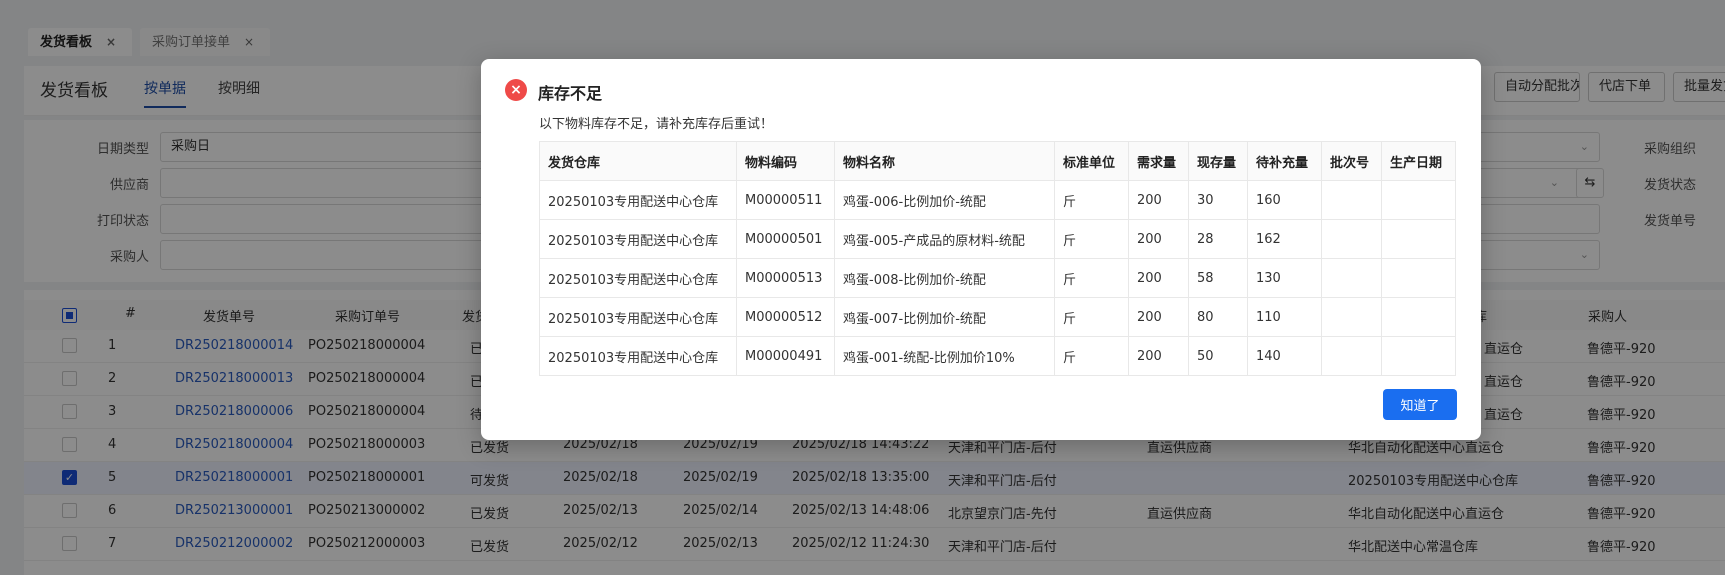 This screenshot has width=1725, height=575. I want to click on dialog-title: 库存不足, so click(570, 93).